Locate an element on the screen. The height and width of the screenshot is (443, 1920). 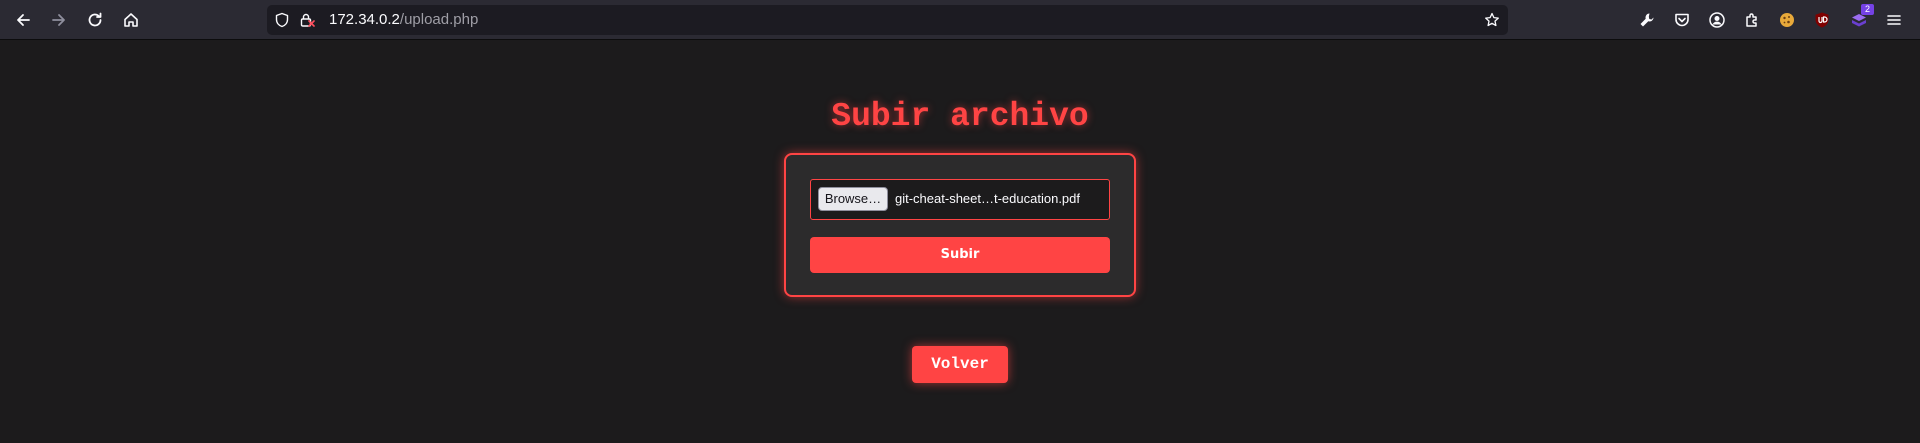
upload-submit-button: Subir is located at coordinates (960, 255).